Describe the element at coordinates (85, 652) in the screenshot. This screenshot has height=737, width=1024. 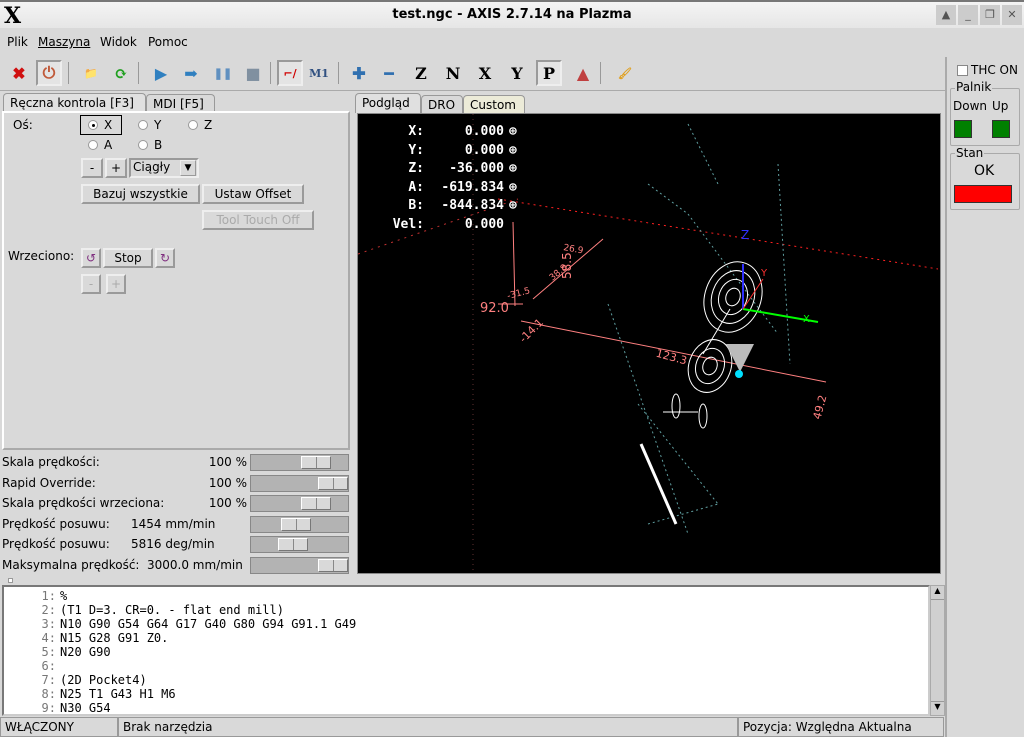
I see `line-text: N20 G90` at that location.